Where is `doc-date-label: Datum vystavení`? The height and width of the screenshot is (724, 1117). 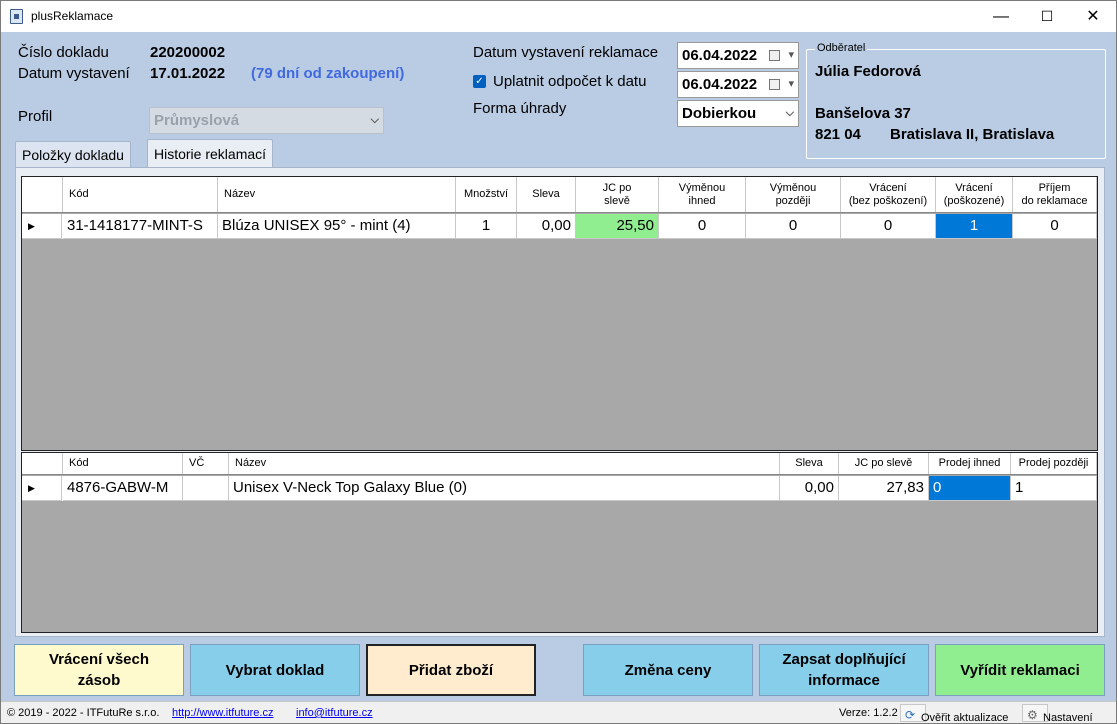
doc-date-label: Datum vystavení is located at coordinates (74, 73).